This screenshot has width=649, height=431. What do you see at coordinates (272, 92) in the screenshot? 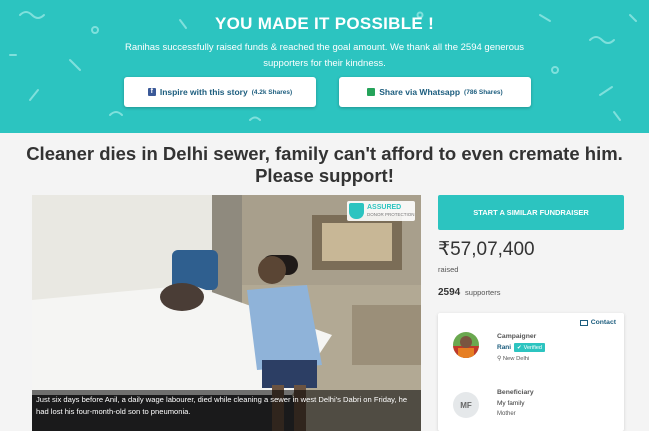
I see `inspire-share-count: (4.2k Shares)` at bounding box center [272, 92].